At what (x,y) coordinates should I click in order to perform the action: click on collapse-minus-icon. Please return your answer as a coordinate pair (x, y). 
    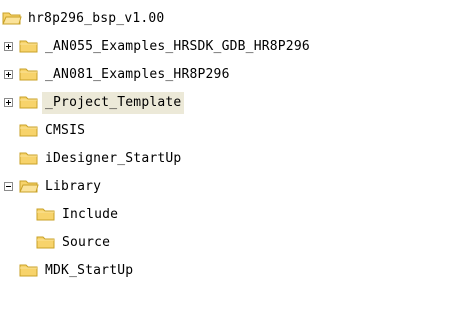
    Looking at the image, I should click on (8, 186).